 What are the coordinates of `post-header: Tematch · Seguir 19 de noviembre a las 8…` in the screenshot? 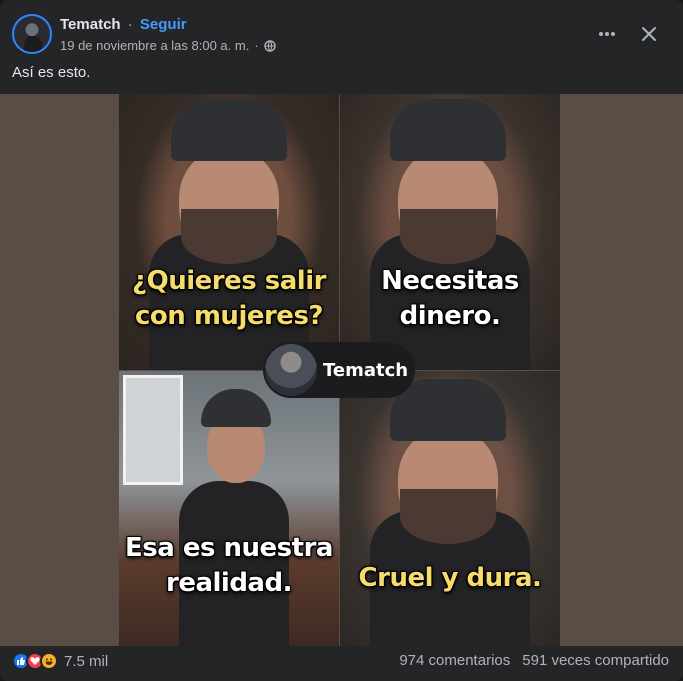 It's located at (341, 35).